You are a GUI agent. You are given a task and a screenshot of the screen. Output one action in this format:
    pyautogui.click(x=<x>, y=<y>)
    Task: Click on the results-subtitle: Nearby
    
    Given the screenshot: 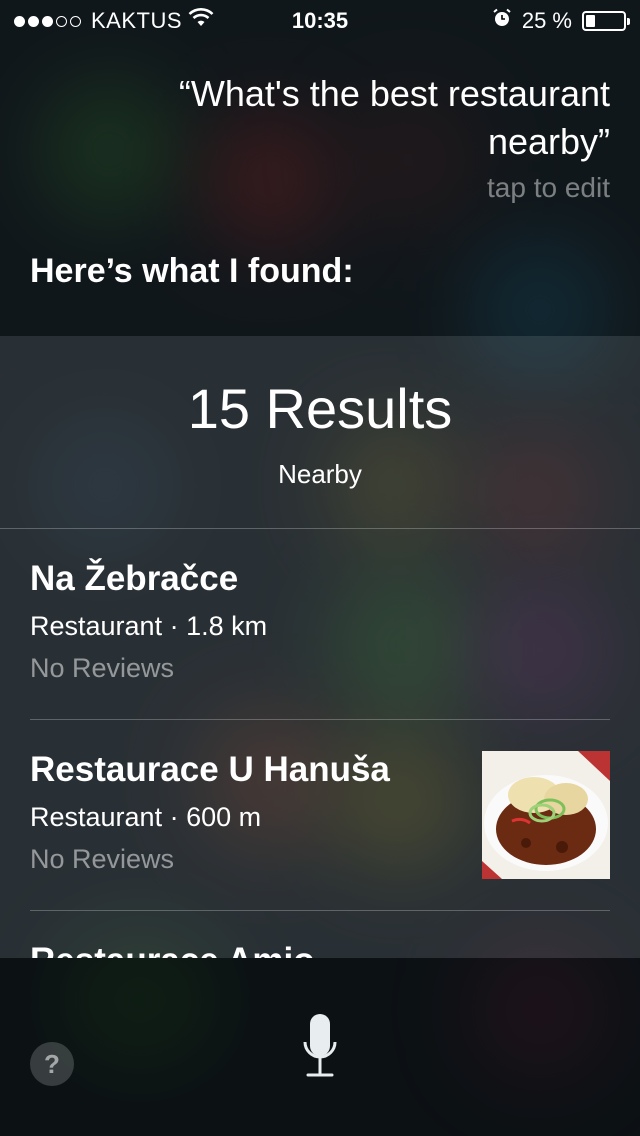 What is the action you would take?
    pyautogui.click(x=320, y=474)
    